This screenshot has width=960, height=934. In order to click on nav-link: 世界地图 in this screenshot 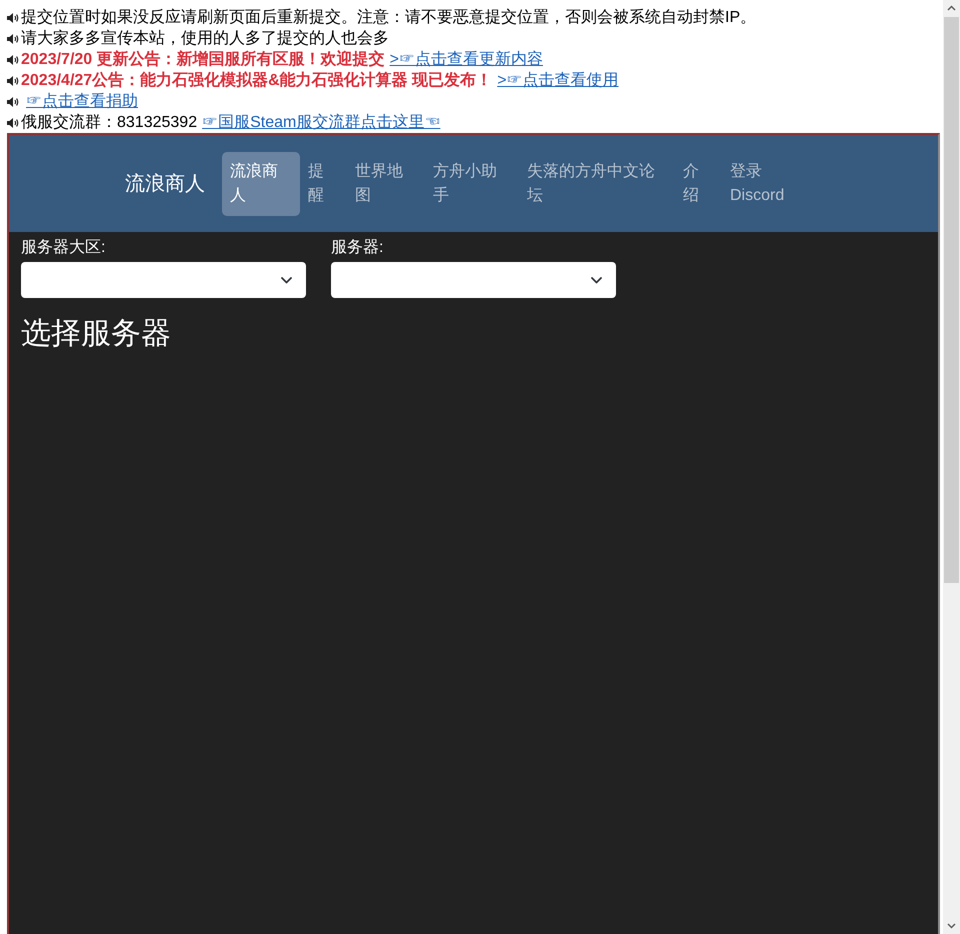, I will do `click(386, 184)`.